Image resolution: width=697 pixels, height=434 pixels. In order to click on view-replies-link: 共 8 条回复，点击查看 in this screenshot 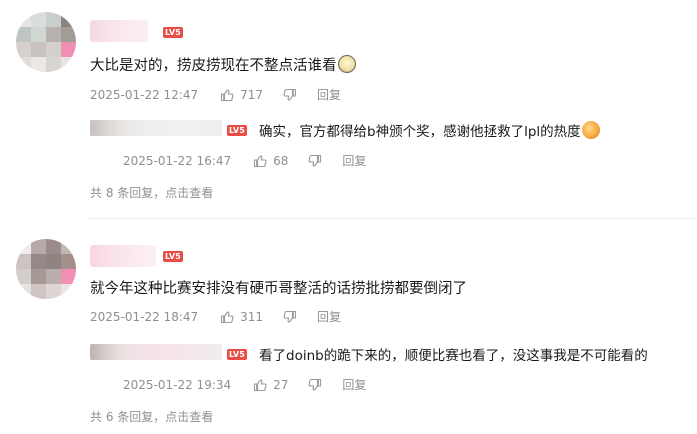, I will do `click(151, 192)`.